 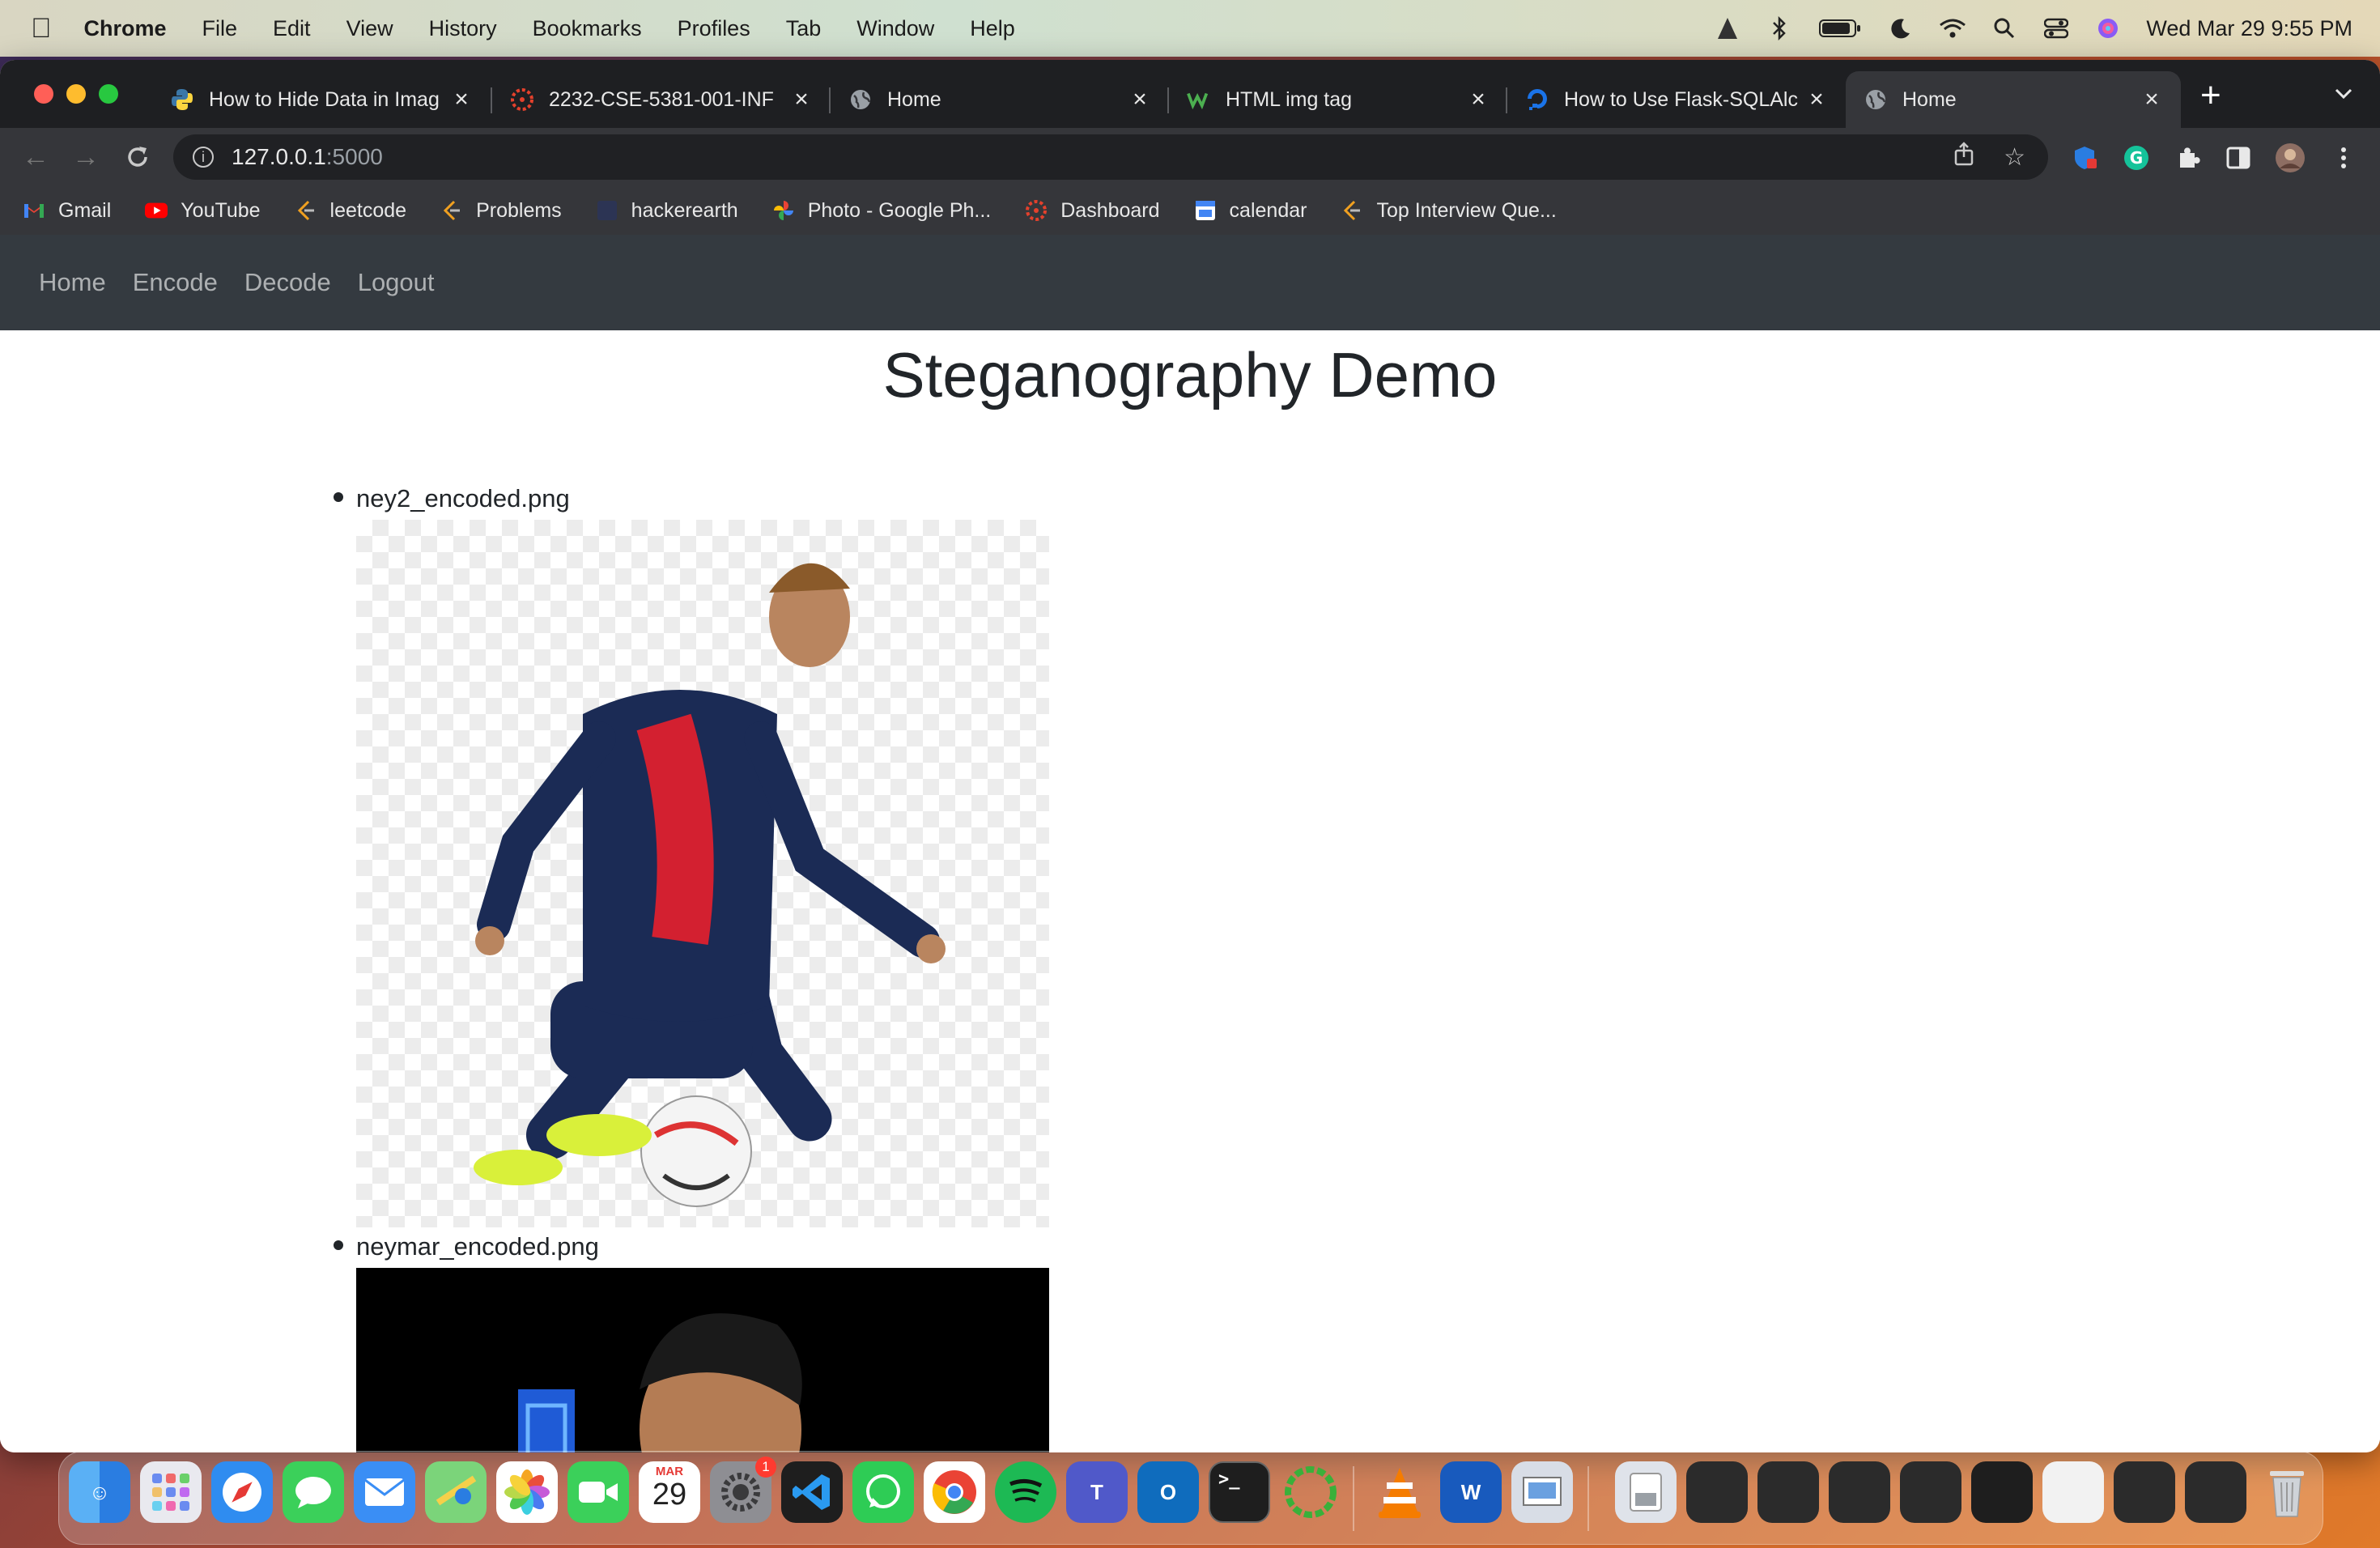 What do you see at coordinates (1399, 1492) in the screenshot?
I see `vlc-icon` at bounding box center [1399, 1492].